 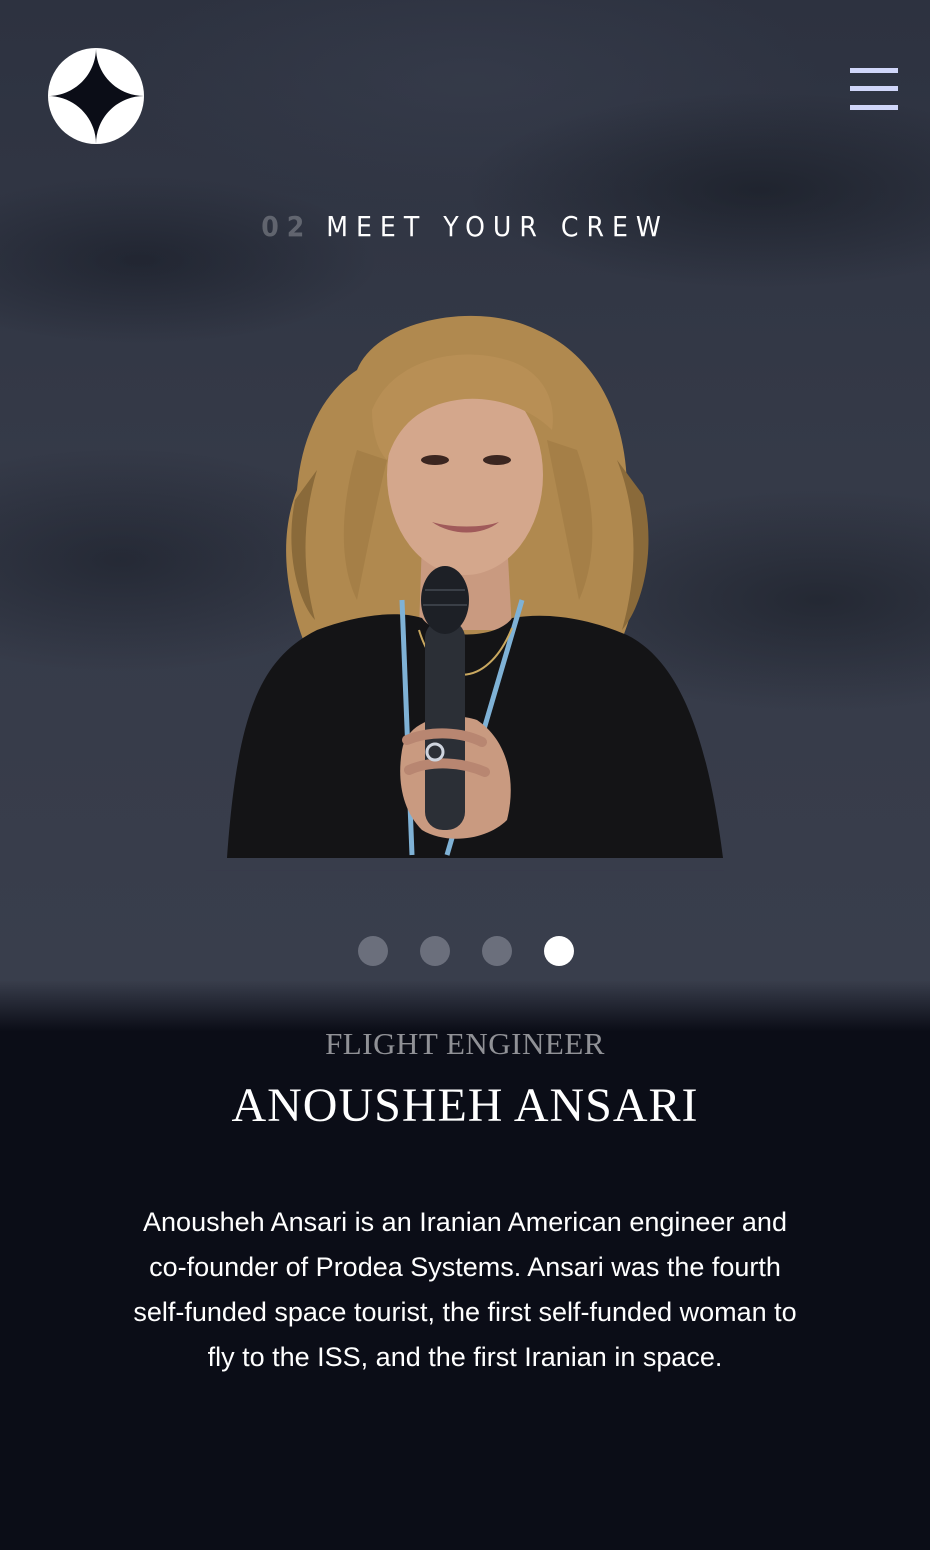 I want to click on page-number: 02, so click(x=287, y=226).